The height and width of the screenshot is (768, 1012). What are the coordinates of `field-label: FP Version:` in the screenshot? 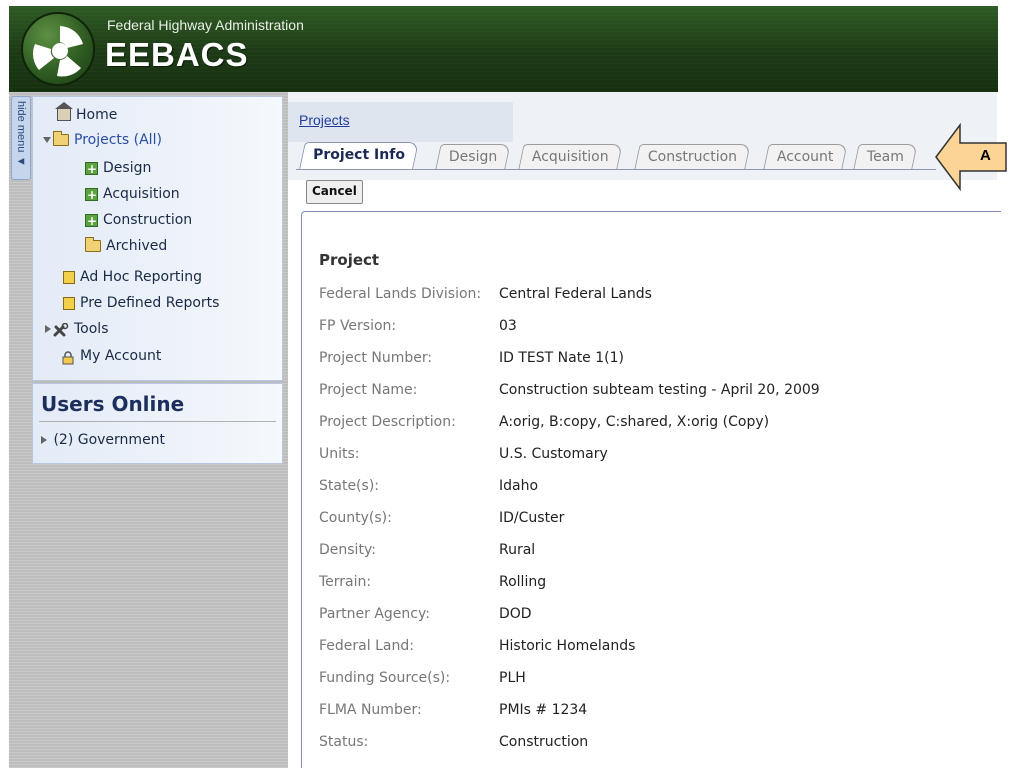 It's located at (358, 326).